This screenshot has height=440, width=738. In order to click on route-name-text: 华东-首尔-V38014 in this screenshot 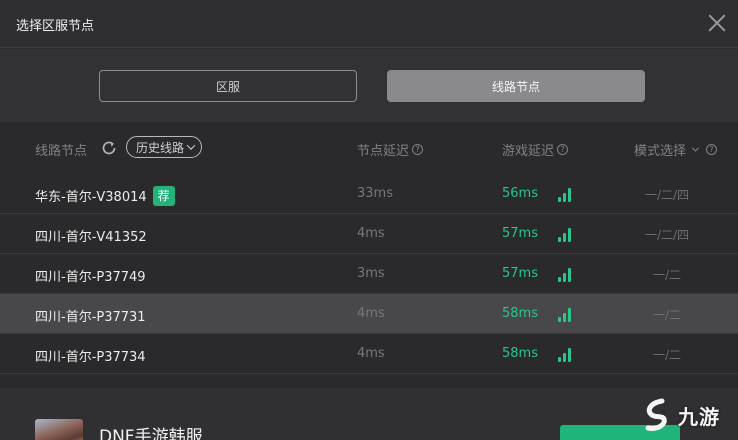, I will do `click(91, 197)`.